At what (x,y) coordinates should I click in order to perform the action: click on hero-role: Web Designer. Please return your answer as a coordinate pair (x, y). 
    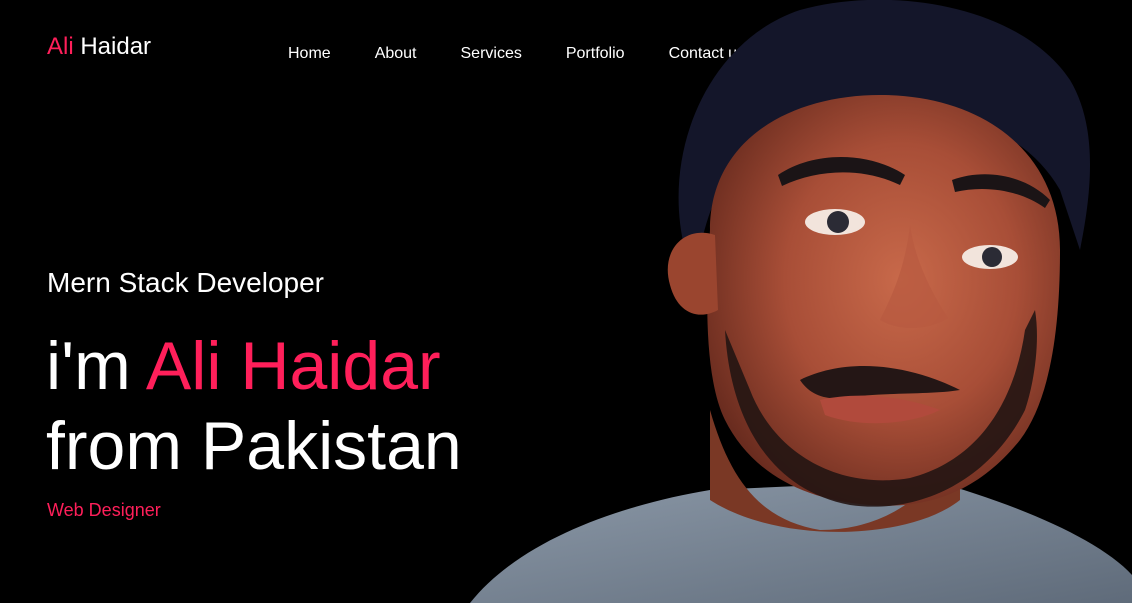
    Looking at the image, I should click on (104, 510).